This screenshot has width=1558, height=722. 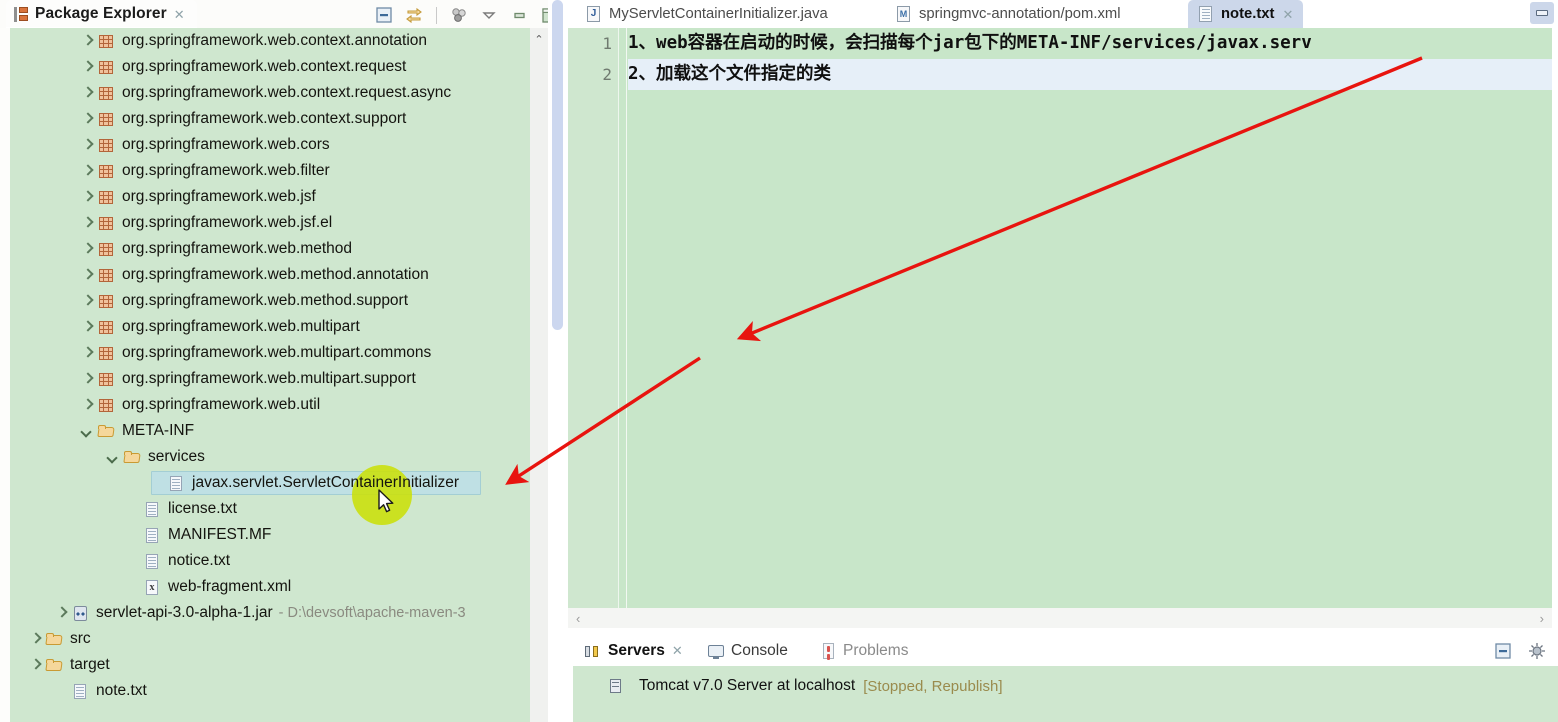 What do you see at coordinates (578, 618) in the screenshot?
I see `scroll-left-icon: ‹` at bounding box center [578, 618].